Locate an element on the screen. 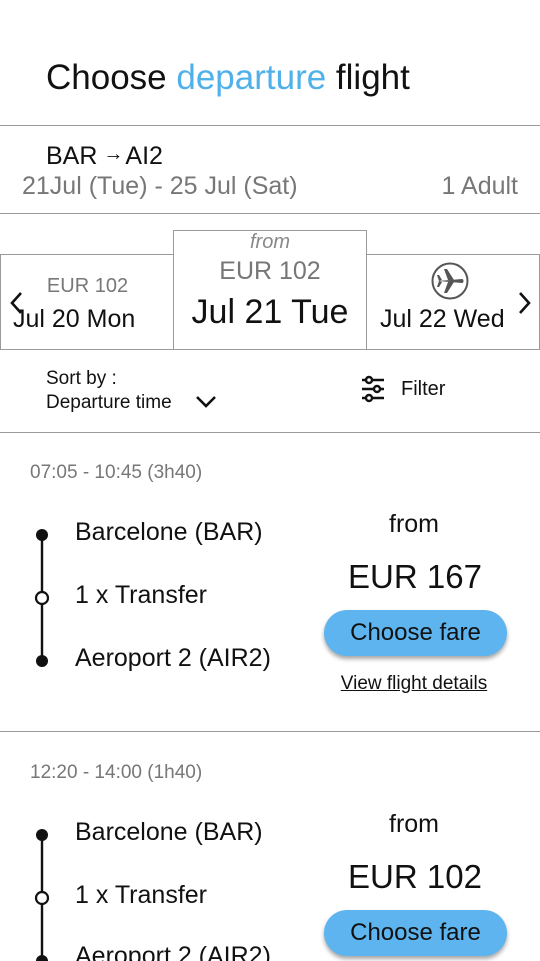 This screenshot has width=540, height=961. chevron-left-icon is located at coordinates (16, 303).